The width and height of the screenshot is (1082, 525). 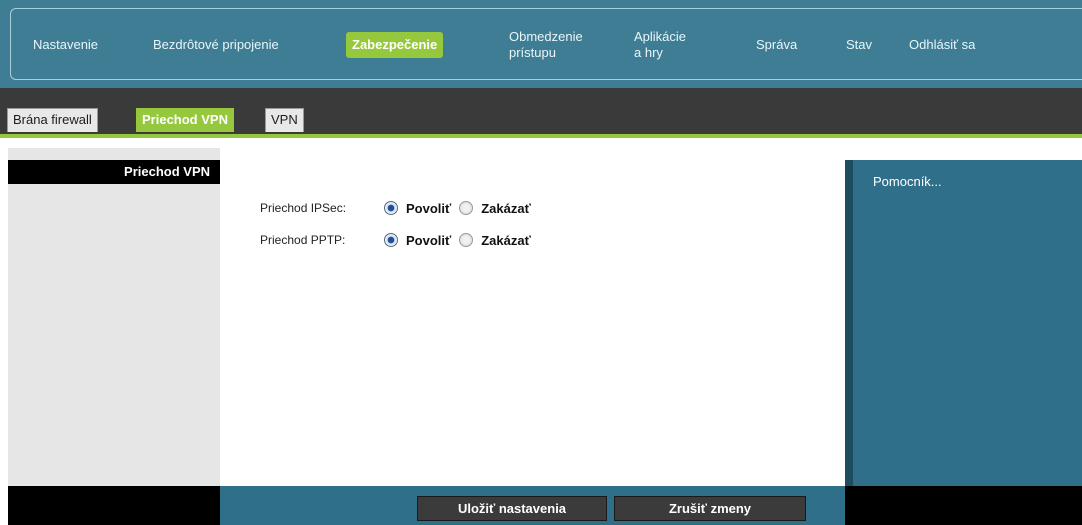 I want to click on nav-item-label: Bezdrôtové pripojenie, so click(x=216, y=44).